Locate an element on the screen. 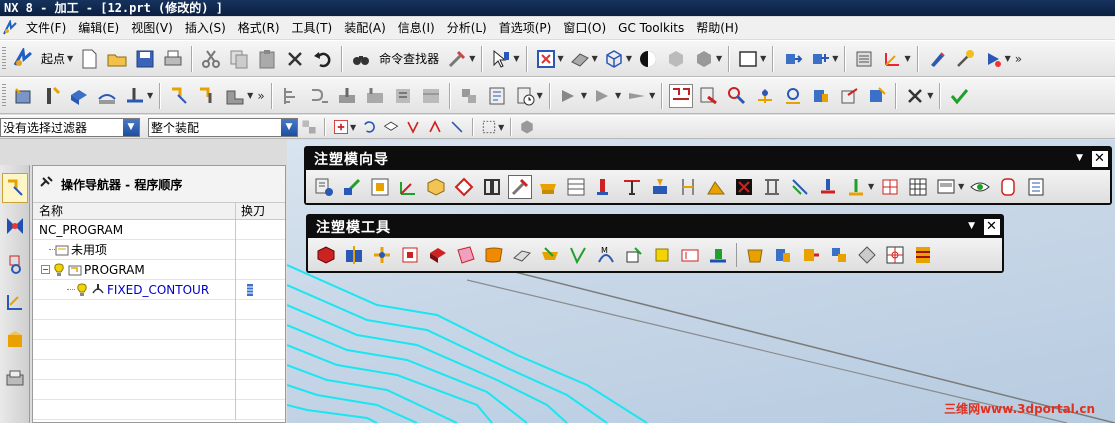 The image size is (1115, 423). paste-icon is located at coordinates (267, 59).